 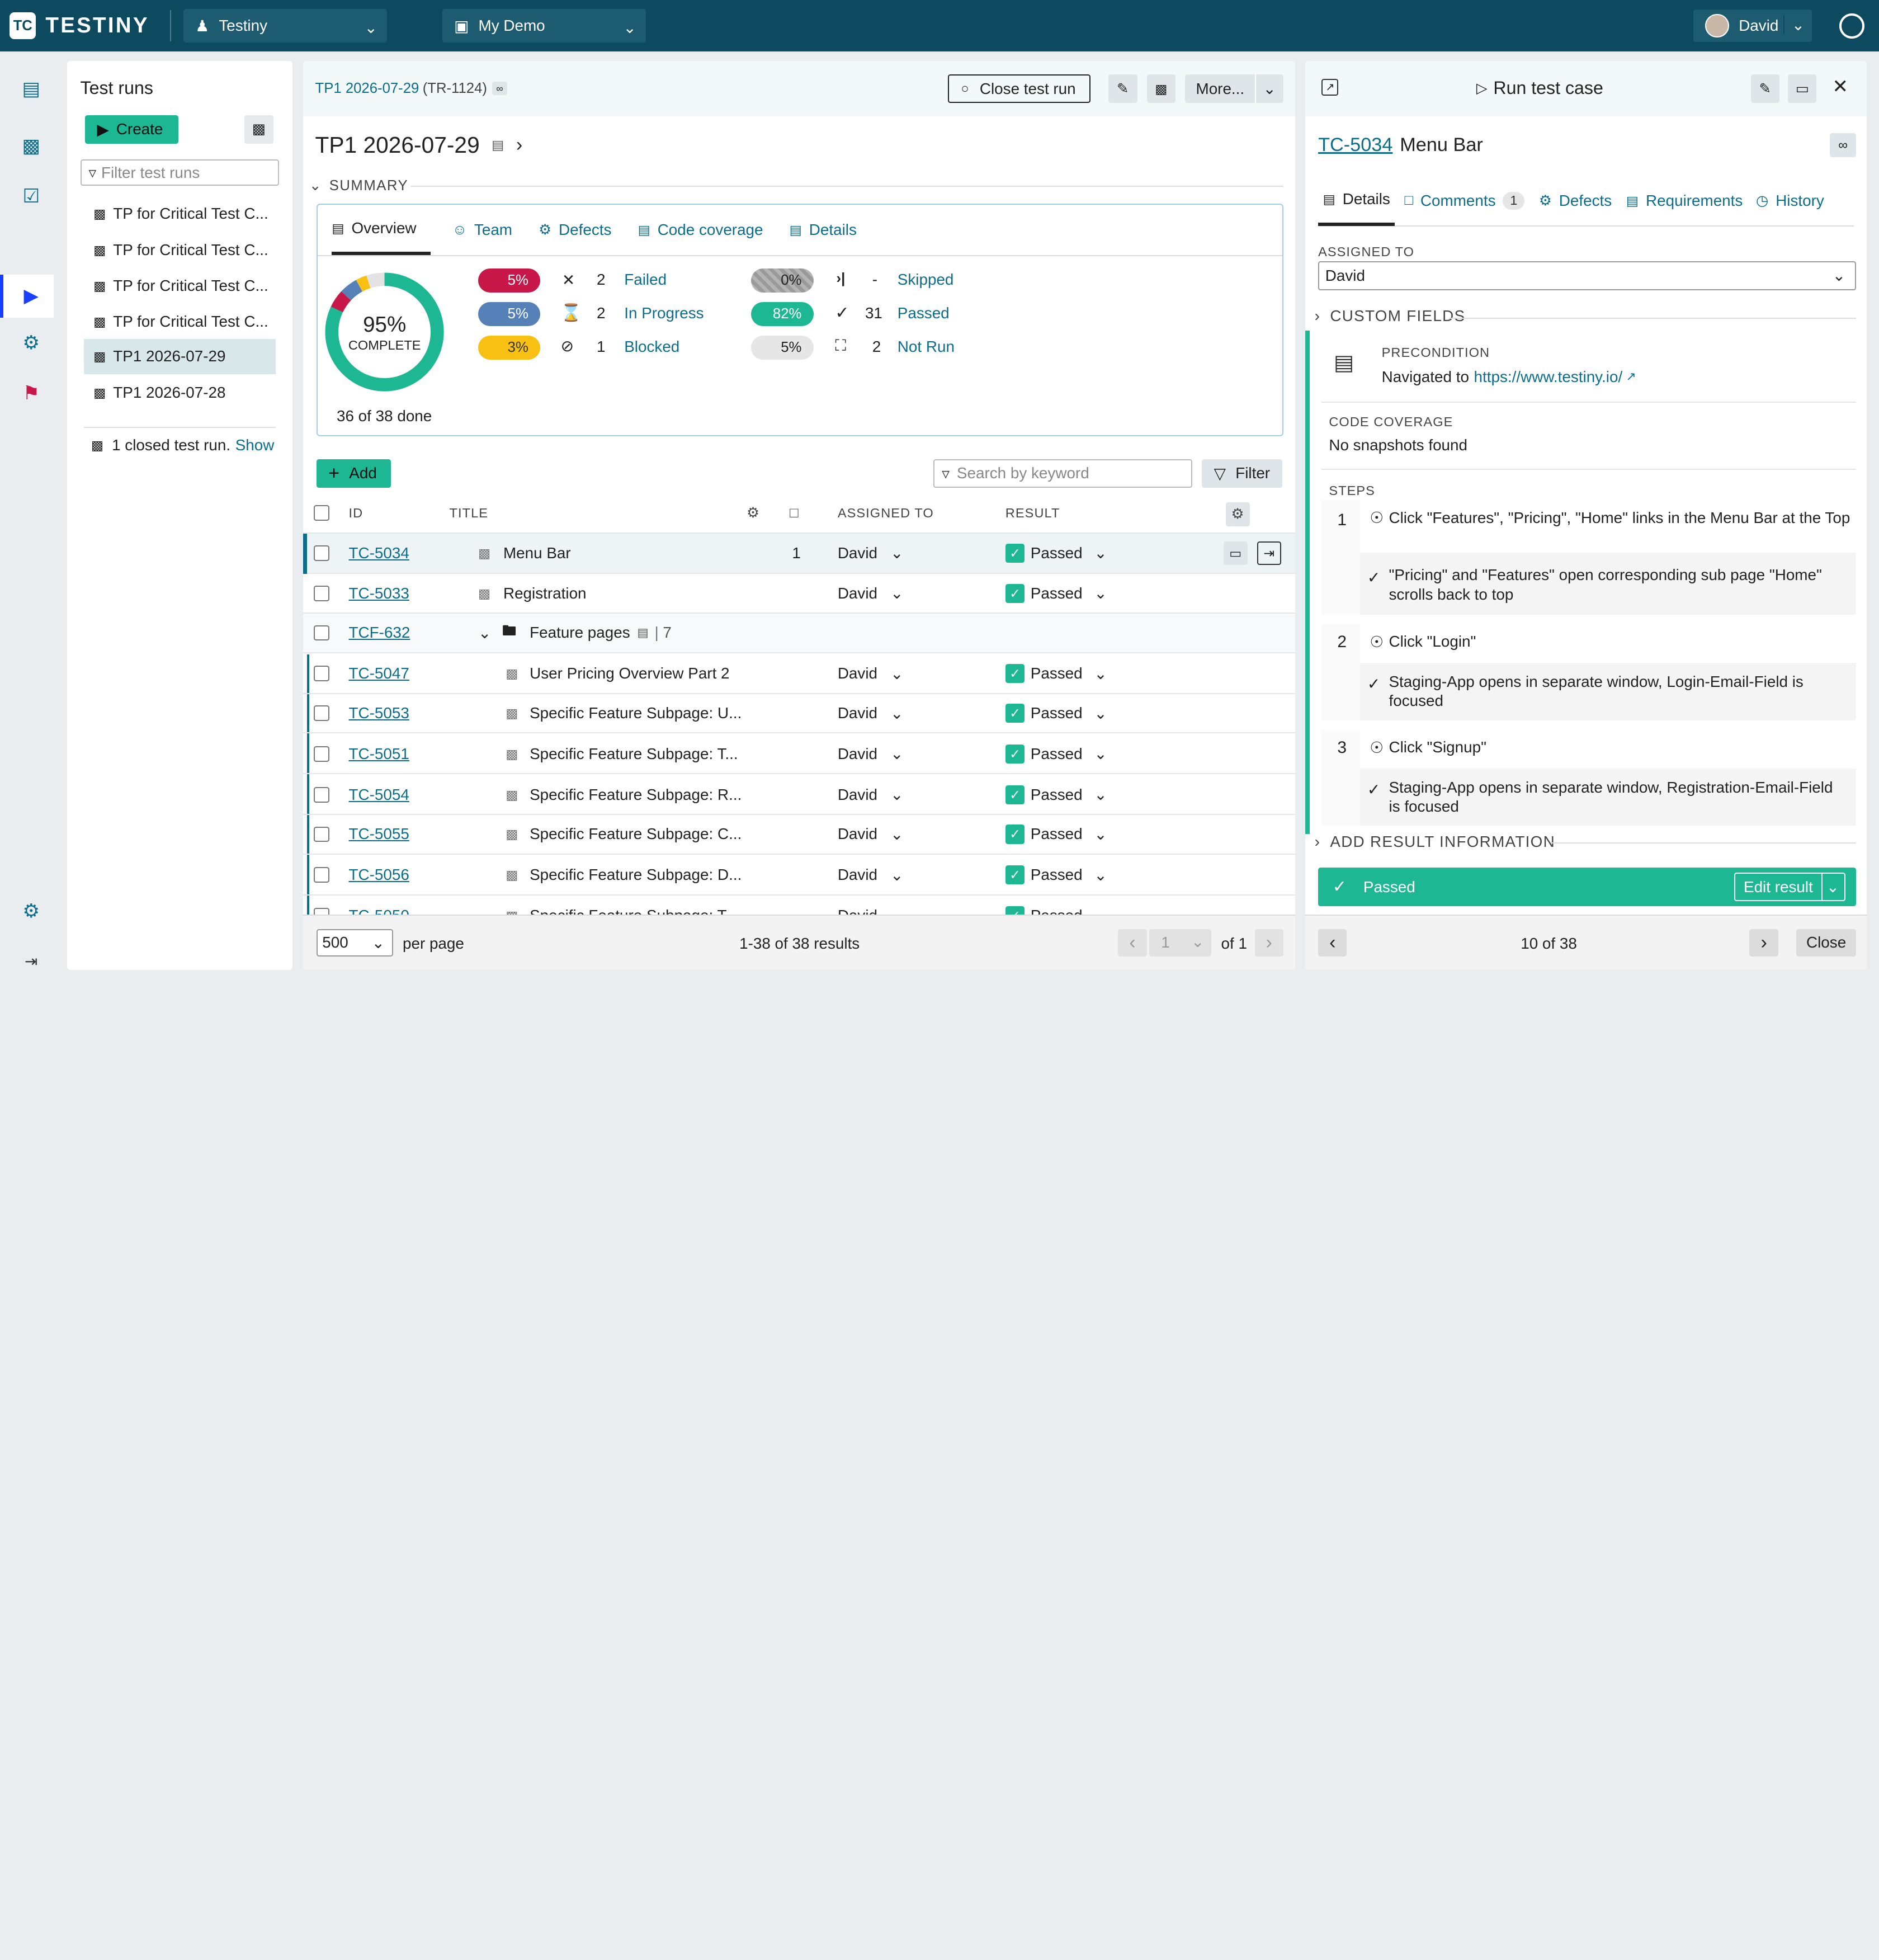 I want to click on precondition-link: https://www.testiny.io/, so click(x=1549, y=377).